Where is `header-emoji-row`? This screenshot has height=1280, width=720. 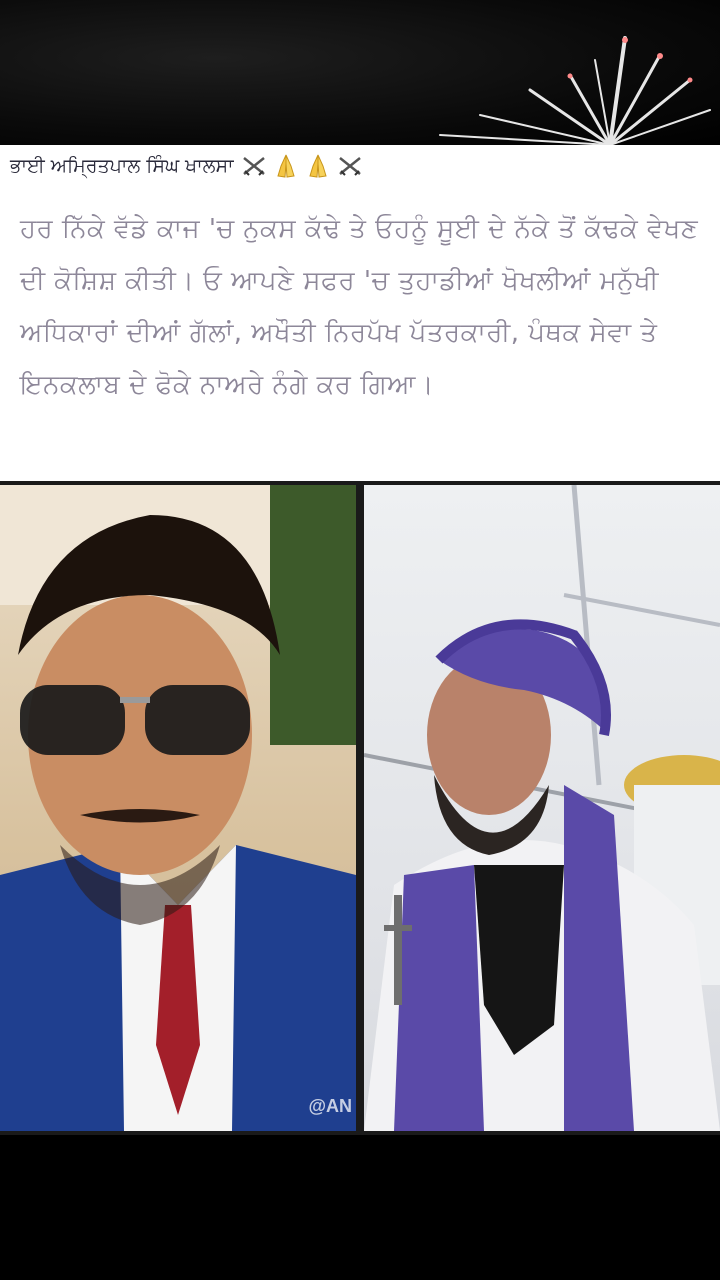
header-emoji-row is located at coordinates (302, 166).